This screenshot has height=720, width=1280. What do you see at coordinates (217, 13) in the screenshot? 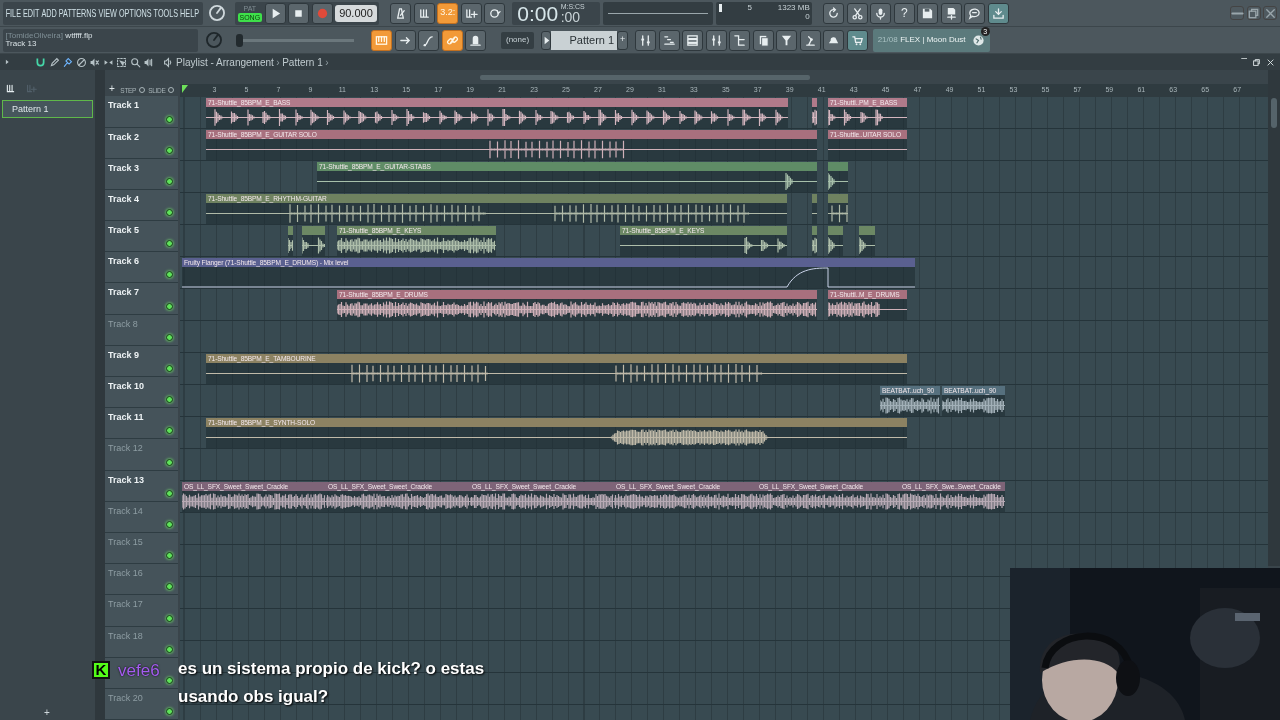
I see `master-volume-knob` at bounding box center [217, 13].